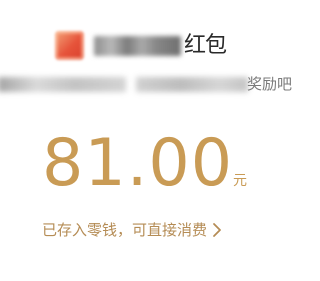 This screenshot has height=281, width=320. I want to click on title-blurred, so click(137, 46).